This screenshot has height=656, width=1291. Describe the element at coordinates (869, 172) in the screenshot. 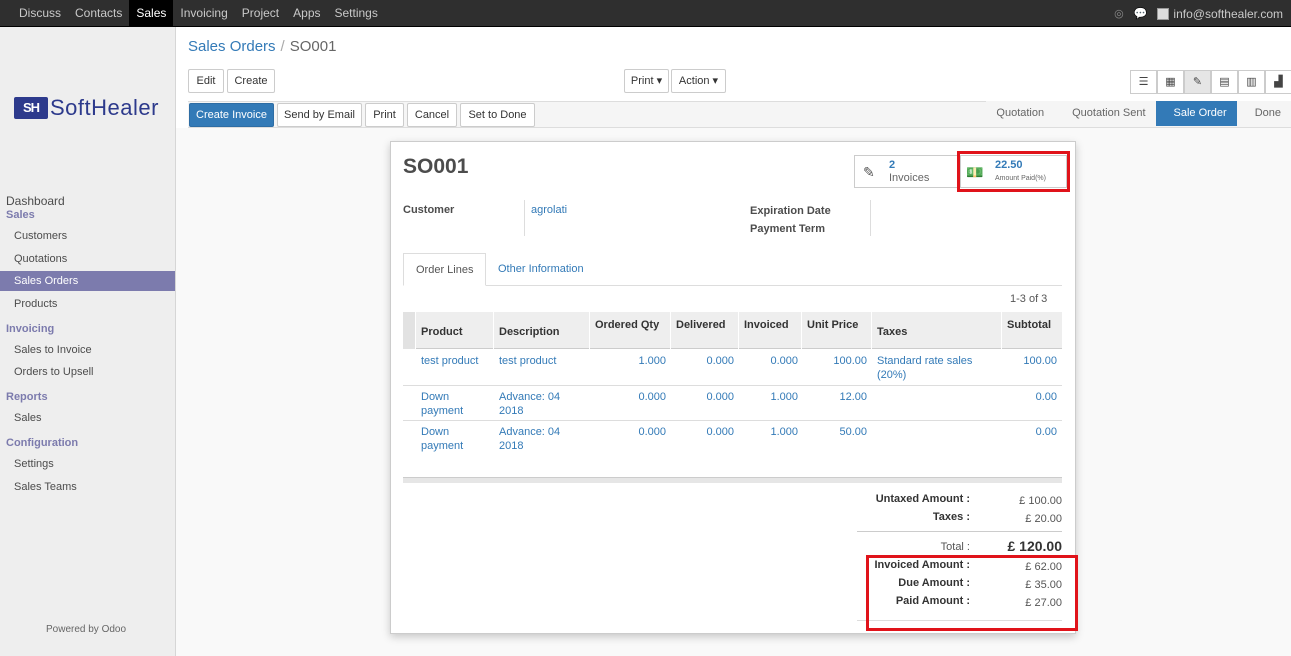

I see `pencil-square-icon: ✎` at that location.